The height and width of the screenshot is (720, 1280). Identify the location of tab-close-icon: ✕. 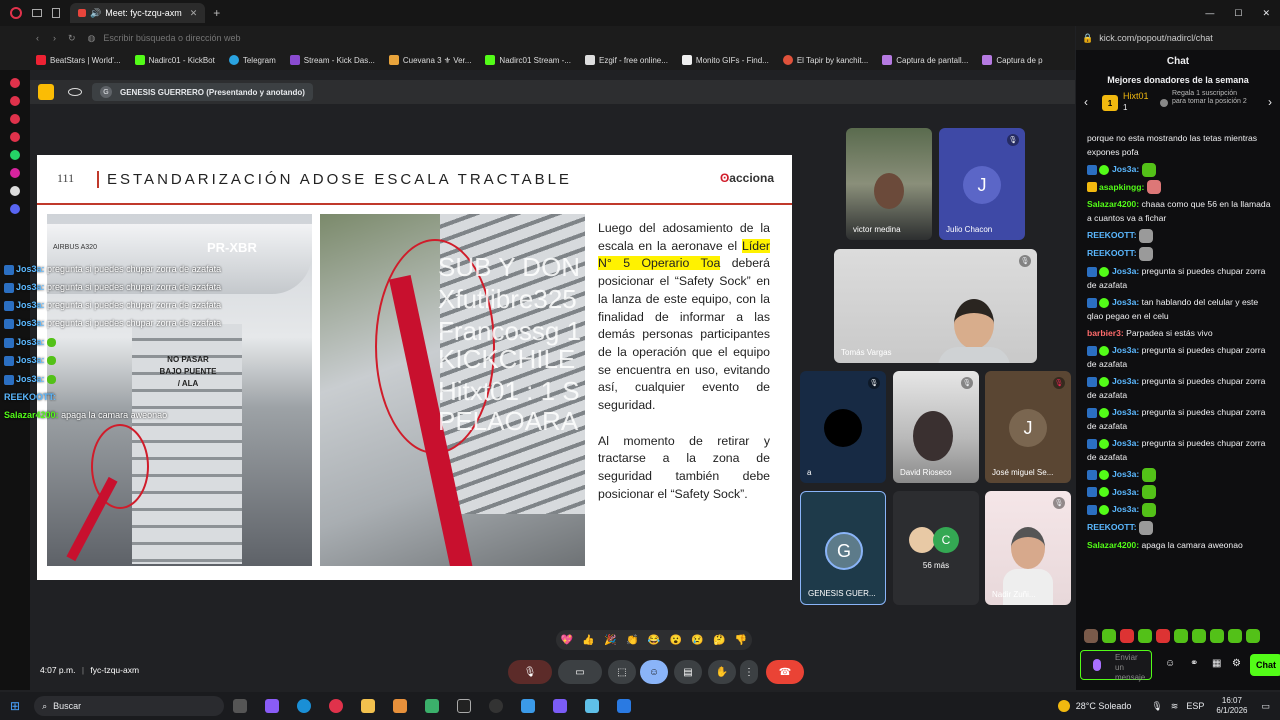
(194, 13).